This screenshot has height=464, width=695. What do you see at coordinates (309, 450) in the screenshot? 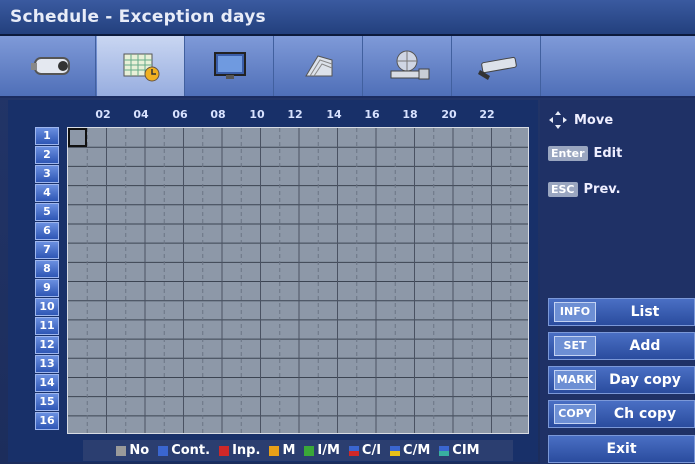
I see `swatch-im` at bounding box center [309, 450].